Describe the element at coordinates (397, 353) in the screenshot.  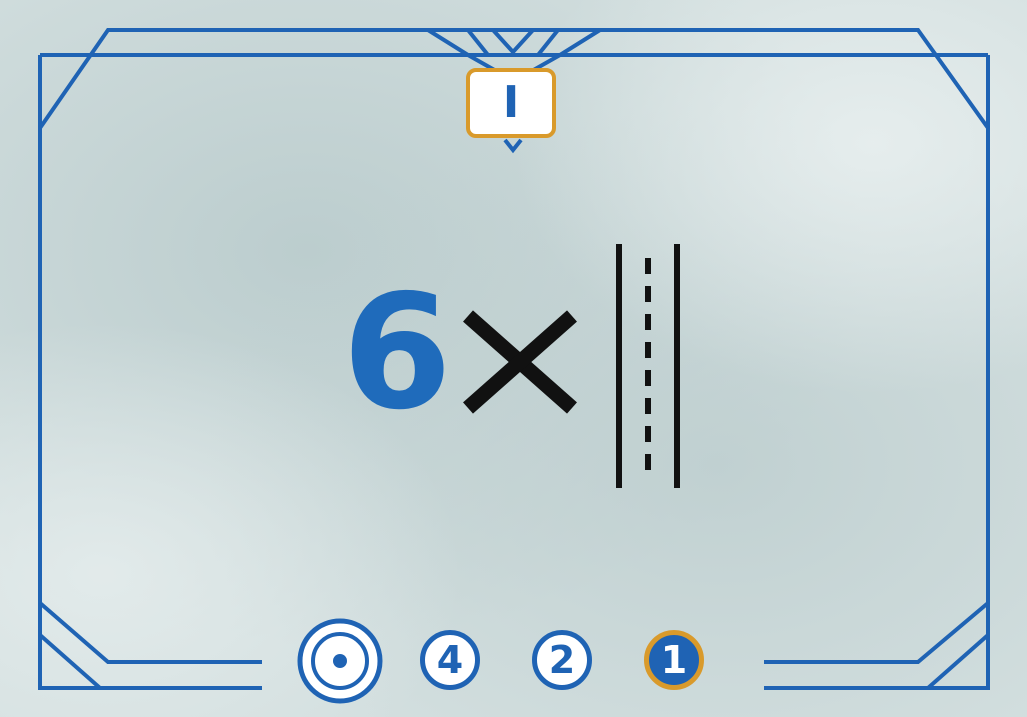
I see `tile-count: 6` at that location.